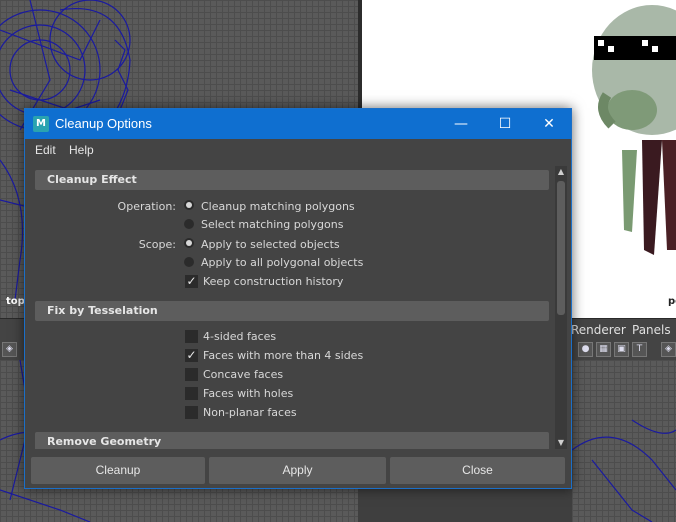 The width and height of the screenshot is (676, 522). I want to click on title-bar: M Cleanup Options — ☐ ✕, so click(298, 124).